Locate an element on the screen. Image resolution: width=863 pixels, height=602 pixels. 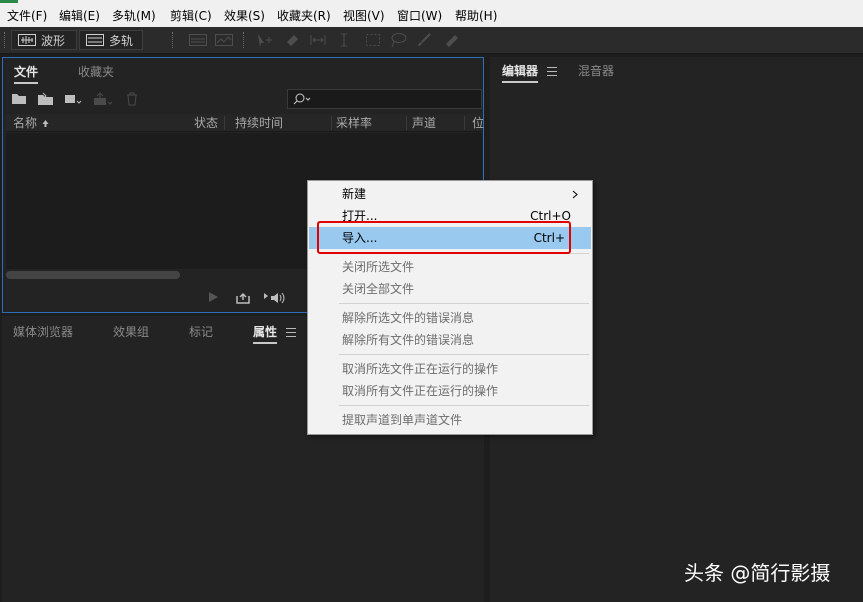
spectral-pitch-icon is located at coordinates (224, 40).